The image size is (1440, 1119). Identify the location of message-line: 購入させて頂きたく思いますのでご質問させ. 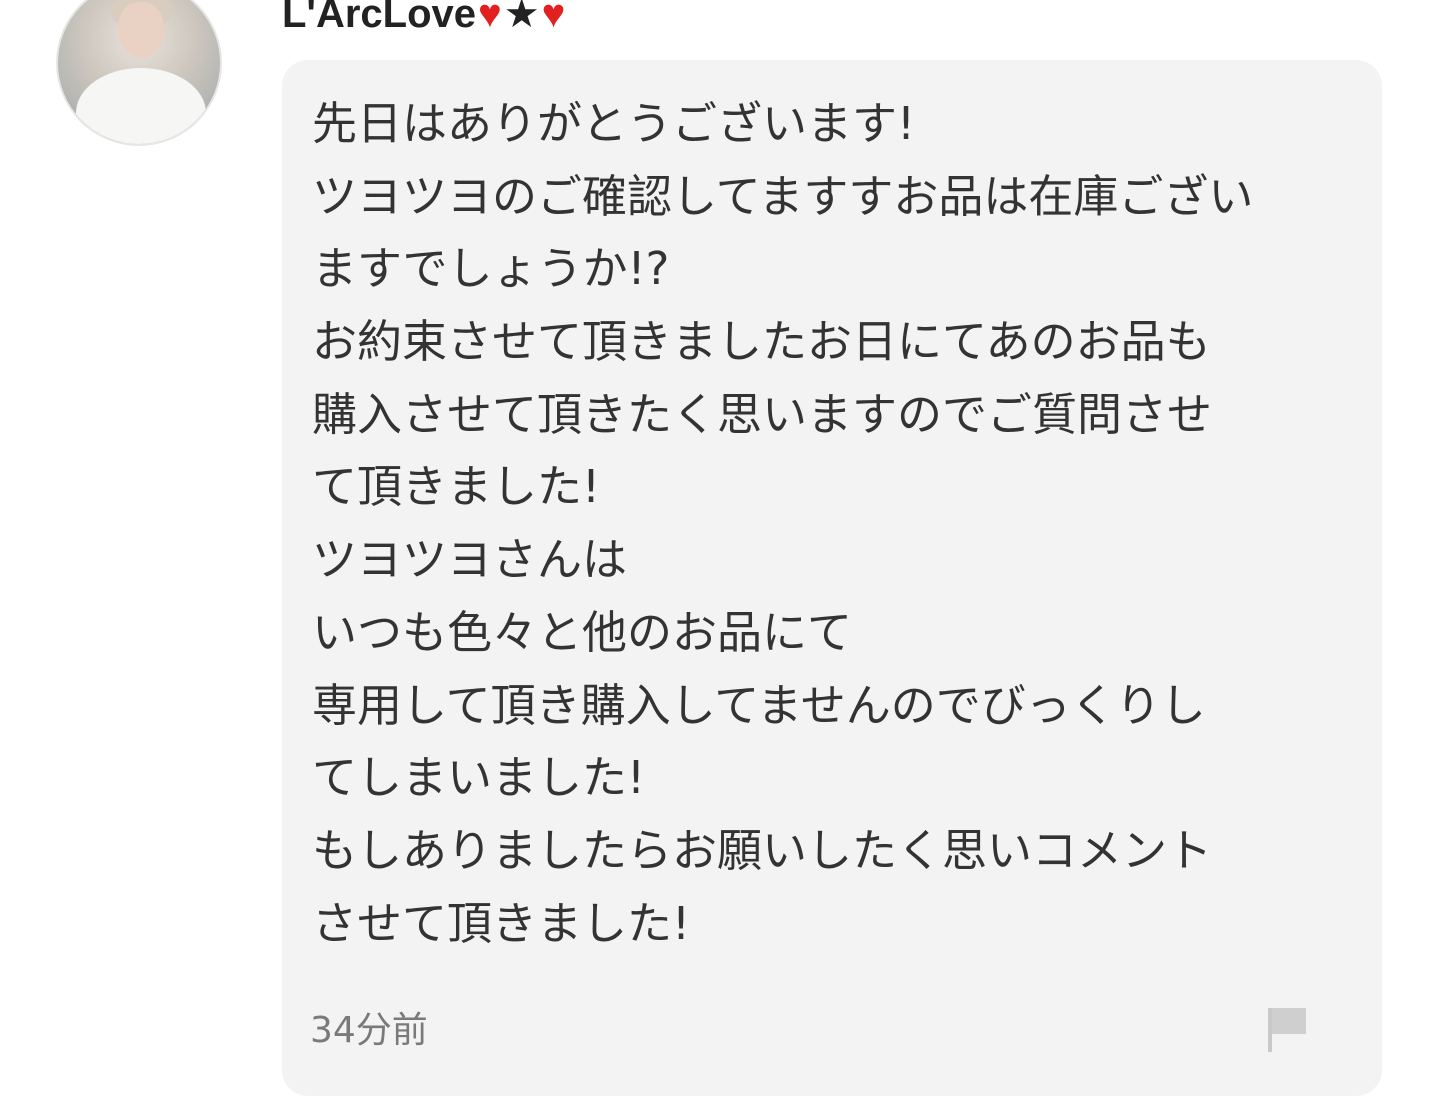
(762, 414).